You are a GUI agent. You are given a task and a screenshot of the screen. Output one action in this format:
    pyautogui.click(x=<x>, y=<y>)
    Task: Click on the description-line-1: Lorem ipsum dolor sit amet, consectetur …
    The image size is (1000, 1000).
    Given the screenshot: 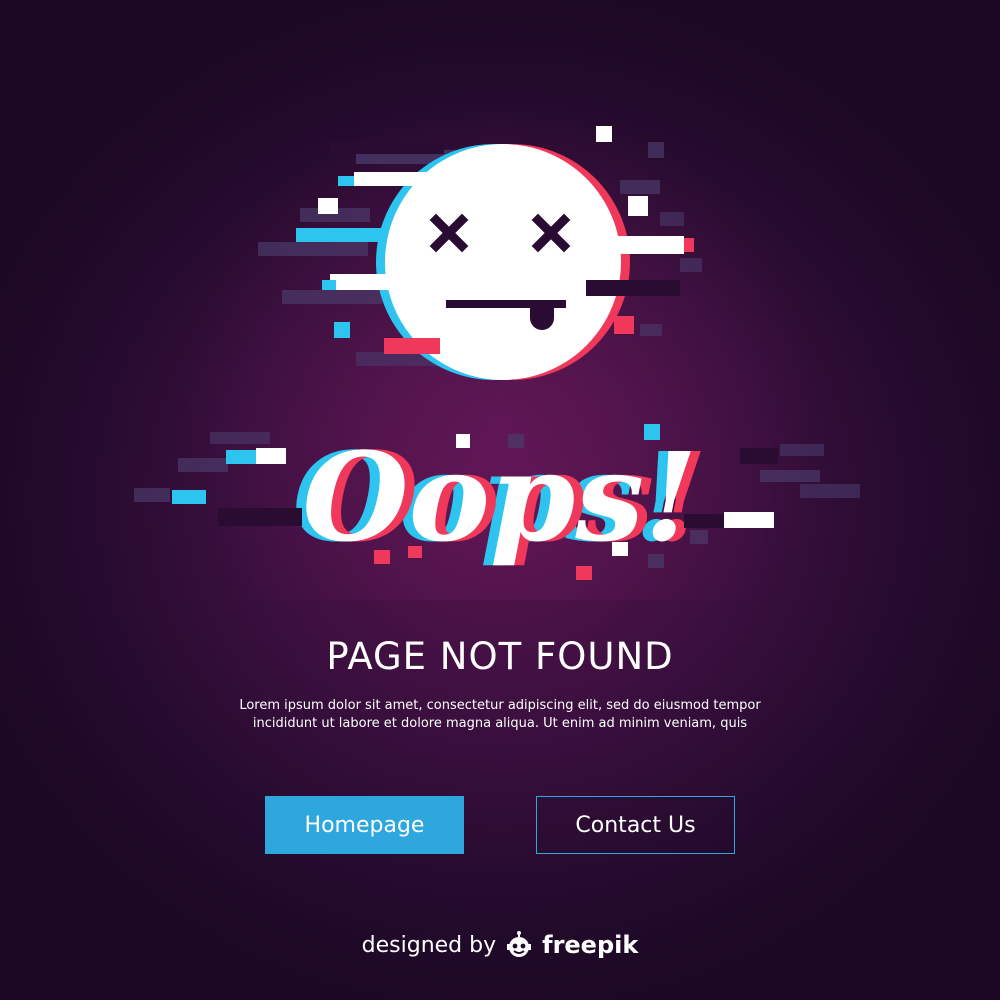 What is the action you would take?
    pyautogui.click(x=500, y=705)
    